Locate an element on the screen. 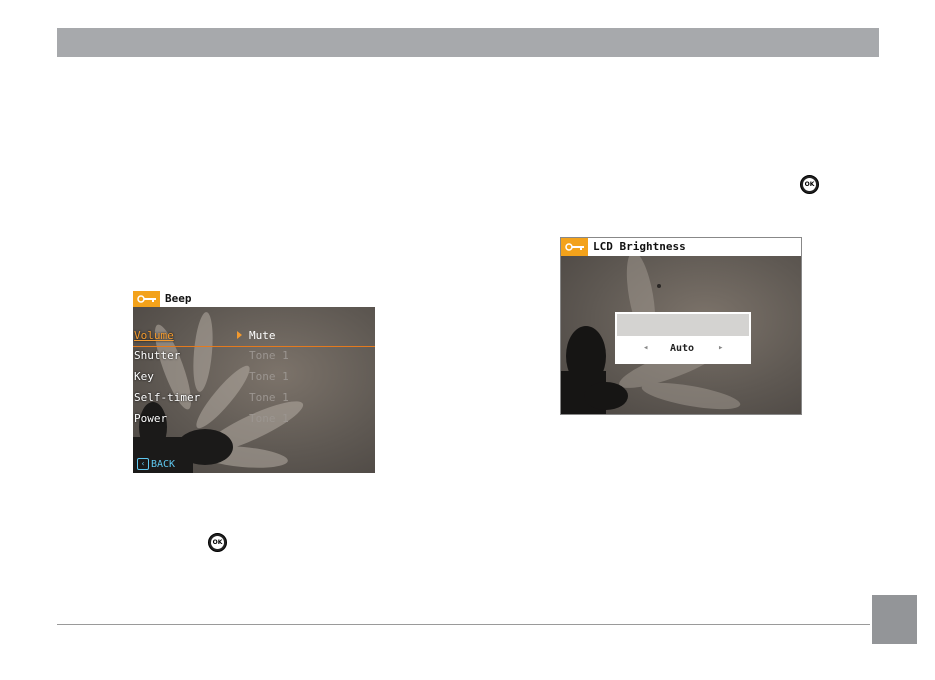 Image resolution: width=935 pixels, height=680 pixels. brightness-selector: ◂ Auto ▸ is located at coordinates (683, 350).